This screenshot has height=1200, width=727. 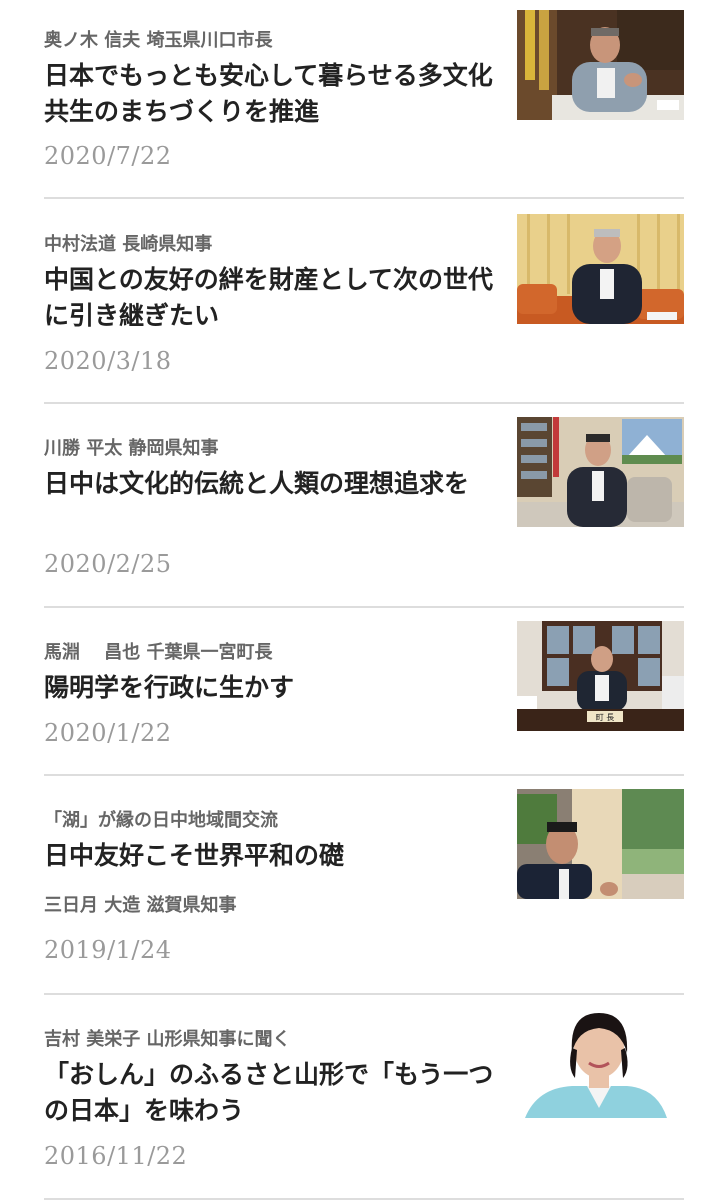 I want to click on article-date: 2020/3/18, so click(x=108, y=361).